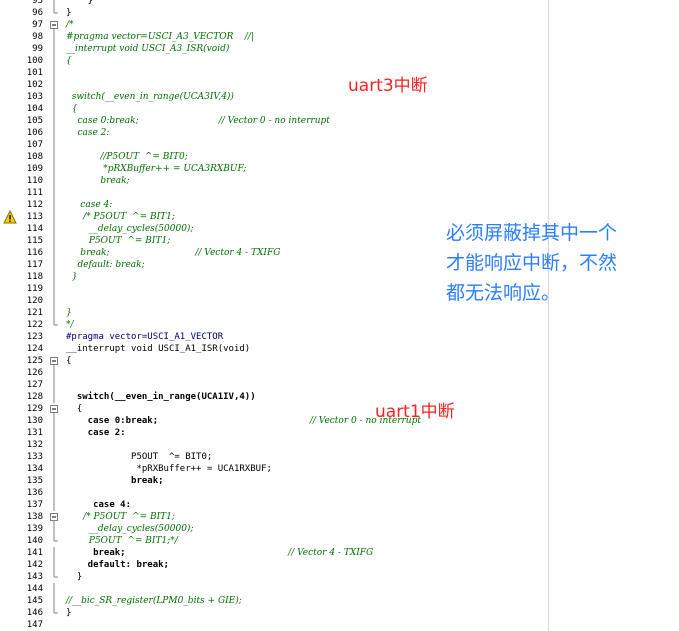 This screenshot has width=679, height=631. I want to click on code-line: 128 switch(__even_in_range(UCA1IV,4)), so click(339, 397).